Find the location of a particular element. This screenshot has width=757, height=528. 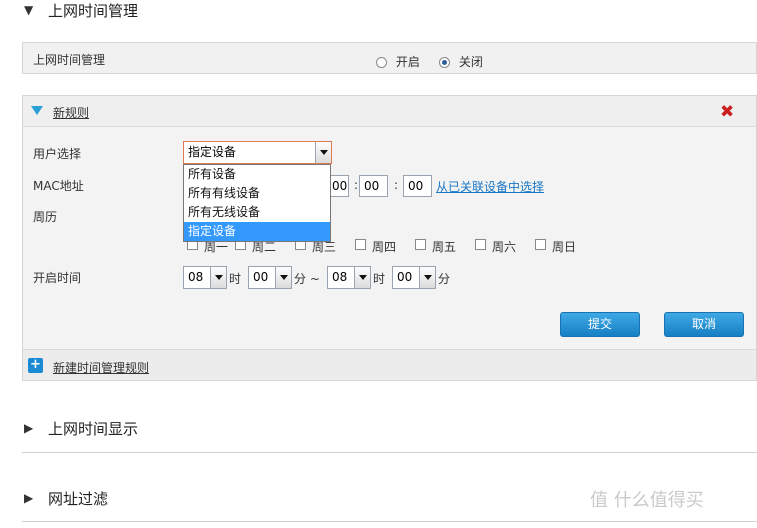

radio-disable-label: 关闭 is located at coordinates (470, 62).